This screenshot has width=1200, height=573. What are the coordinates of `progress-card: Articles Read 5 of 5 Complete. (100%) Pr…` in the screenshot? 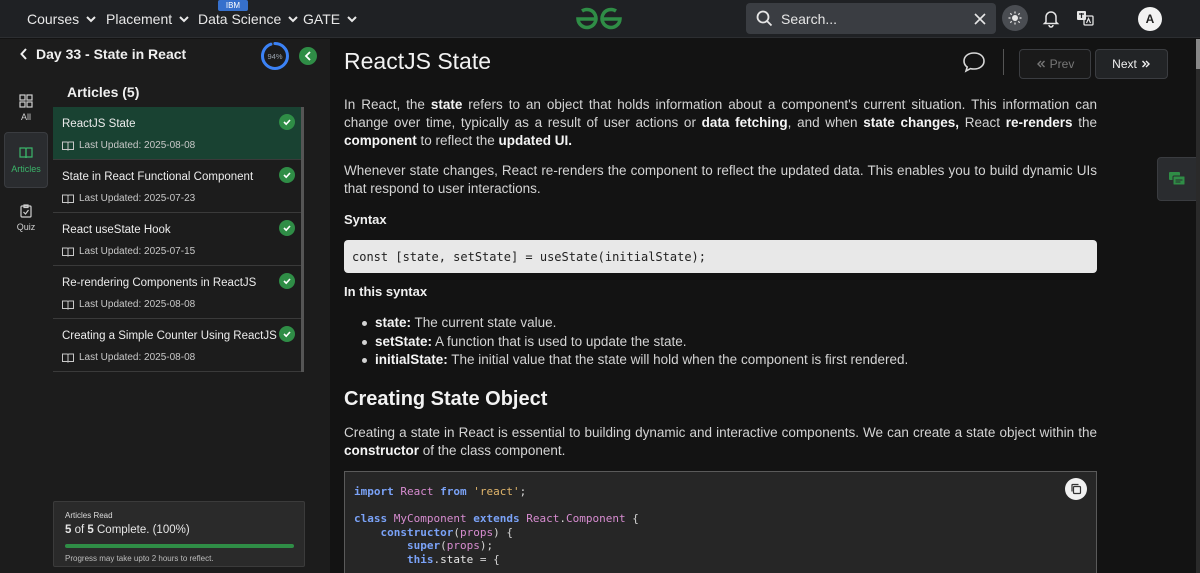 It's located at (179, 534).